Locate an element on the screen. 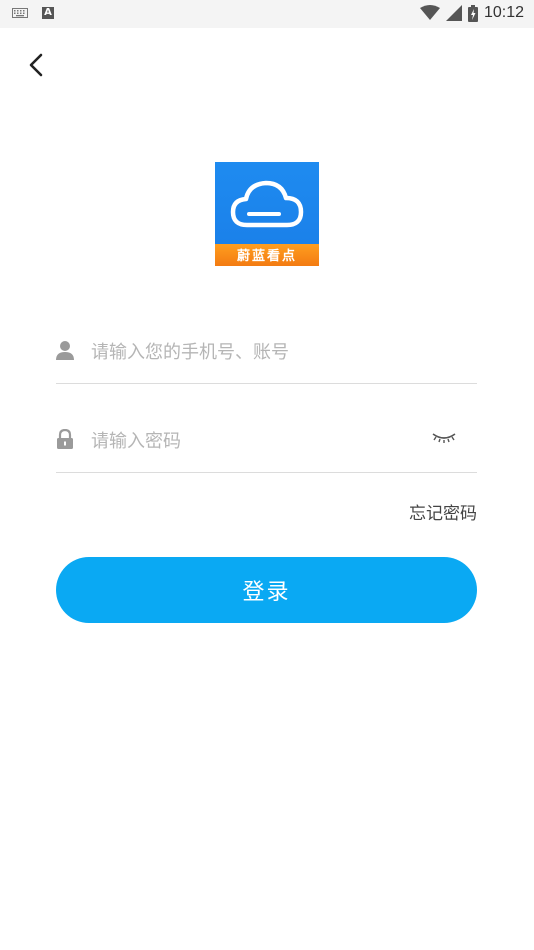 The width and height of the screenshot is (534, 950). status-time: 10:12 is located at coordinates (503, 12).